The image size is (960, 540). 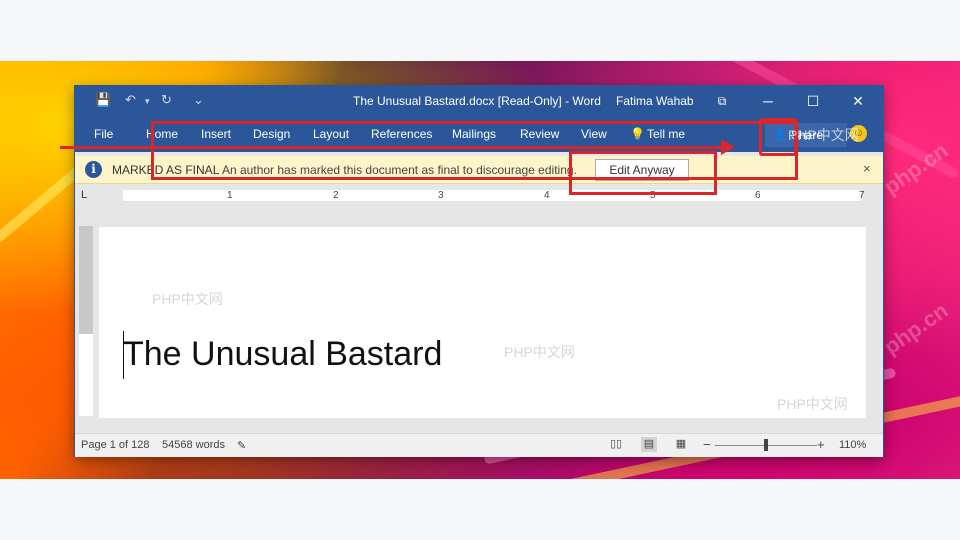 What do you see at coordinates (858, 101) in the screenshot?
I see `close-button: ✕` at bounding box center [858, 101].